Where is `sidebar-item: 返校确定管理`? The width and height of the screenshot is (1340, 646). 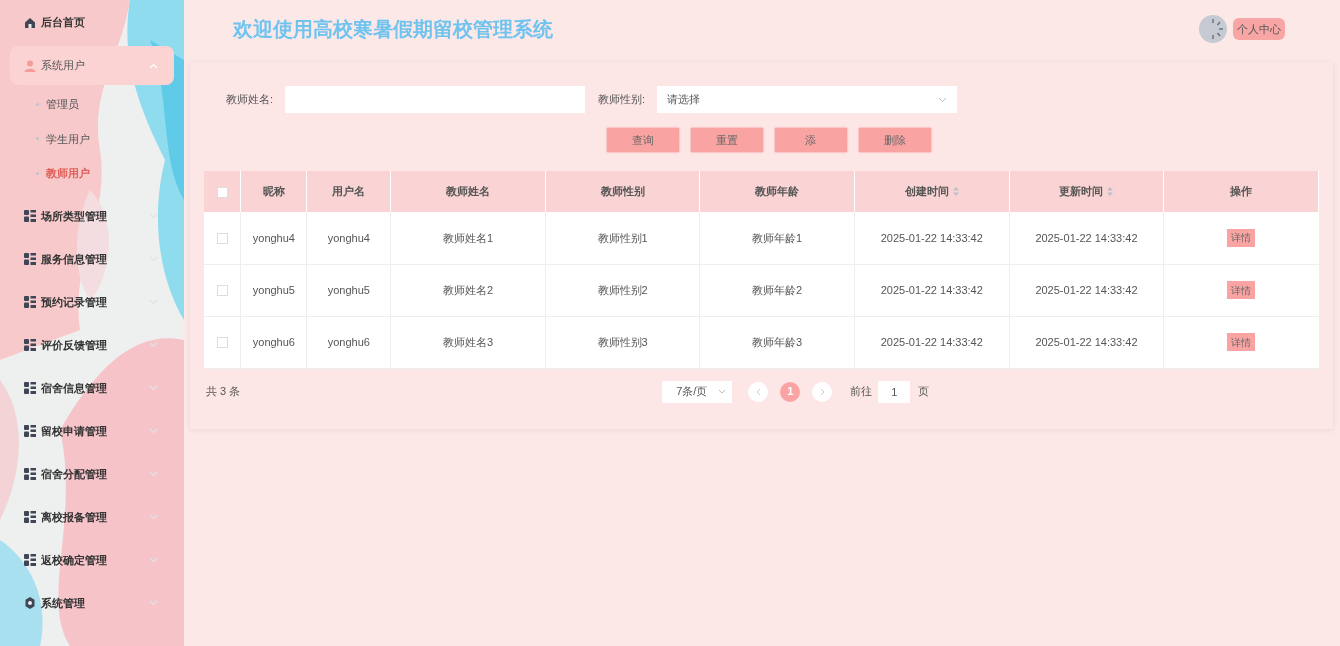 sidebar-item: 返校确定管理 is located at coordinates (92, 560).